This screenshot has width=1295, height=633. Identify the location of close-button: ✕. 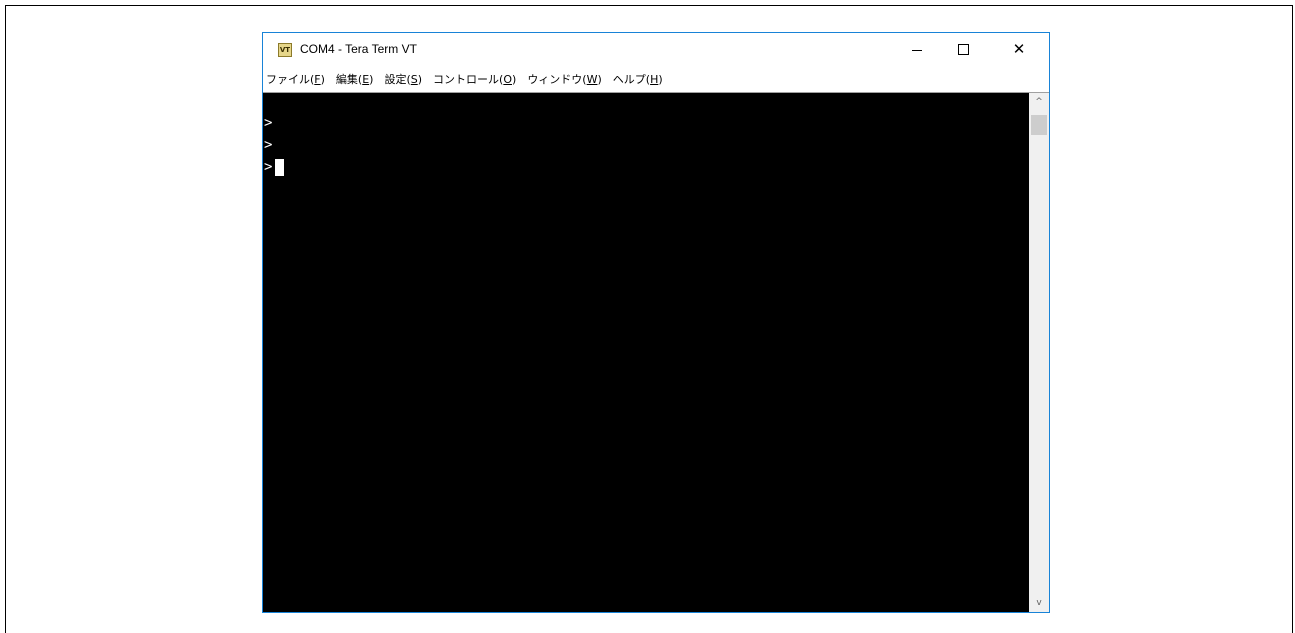
(1019, 49).